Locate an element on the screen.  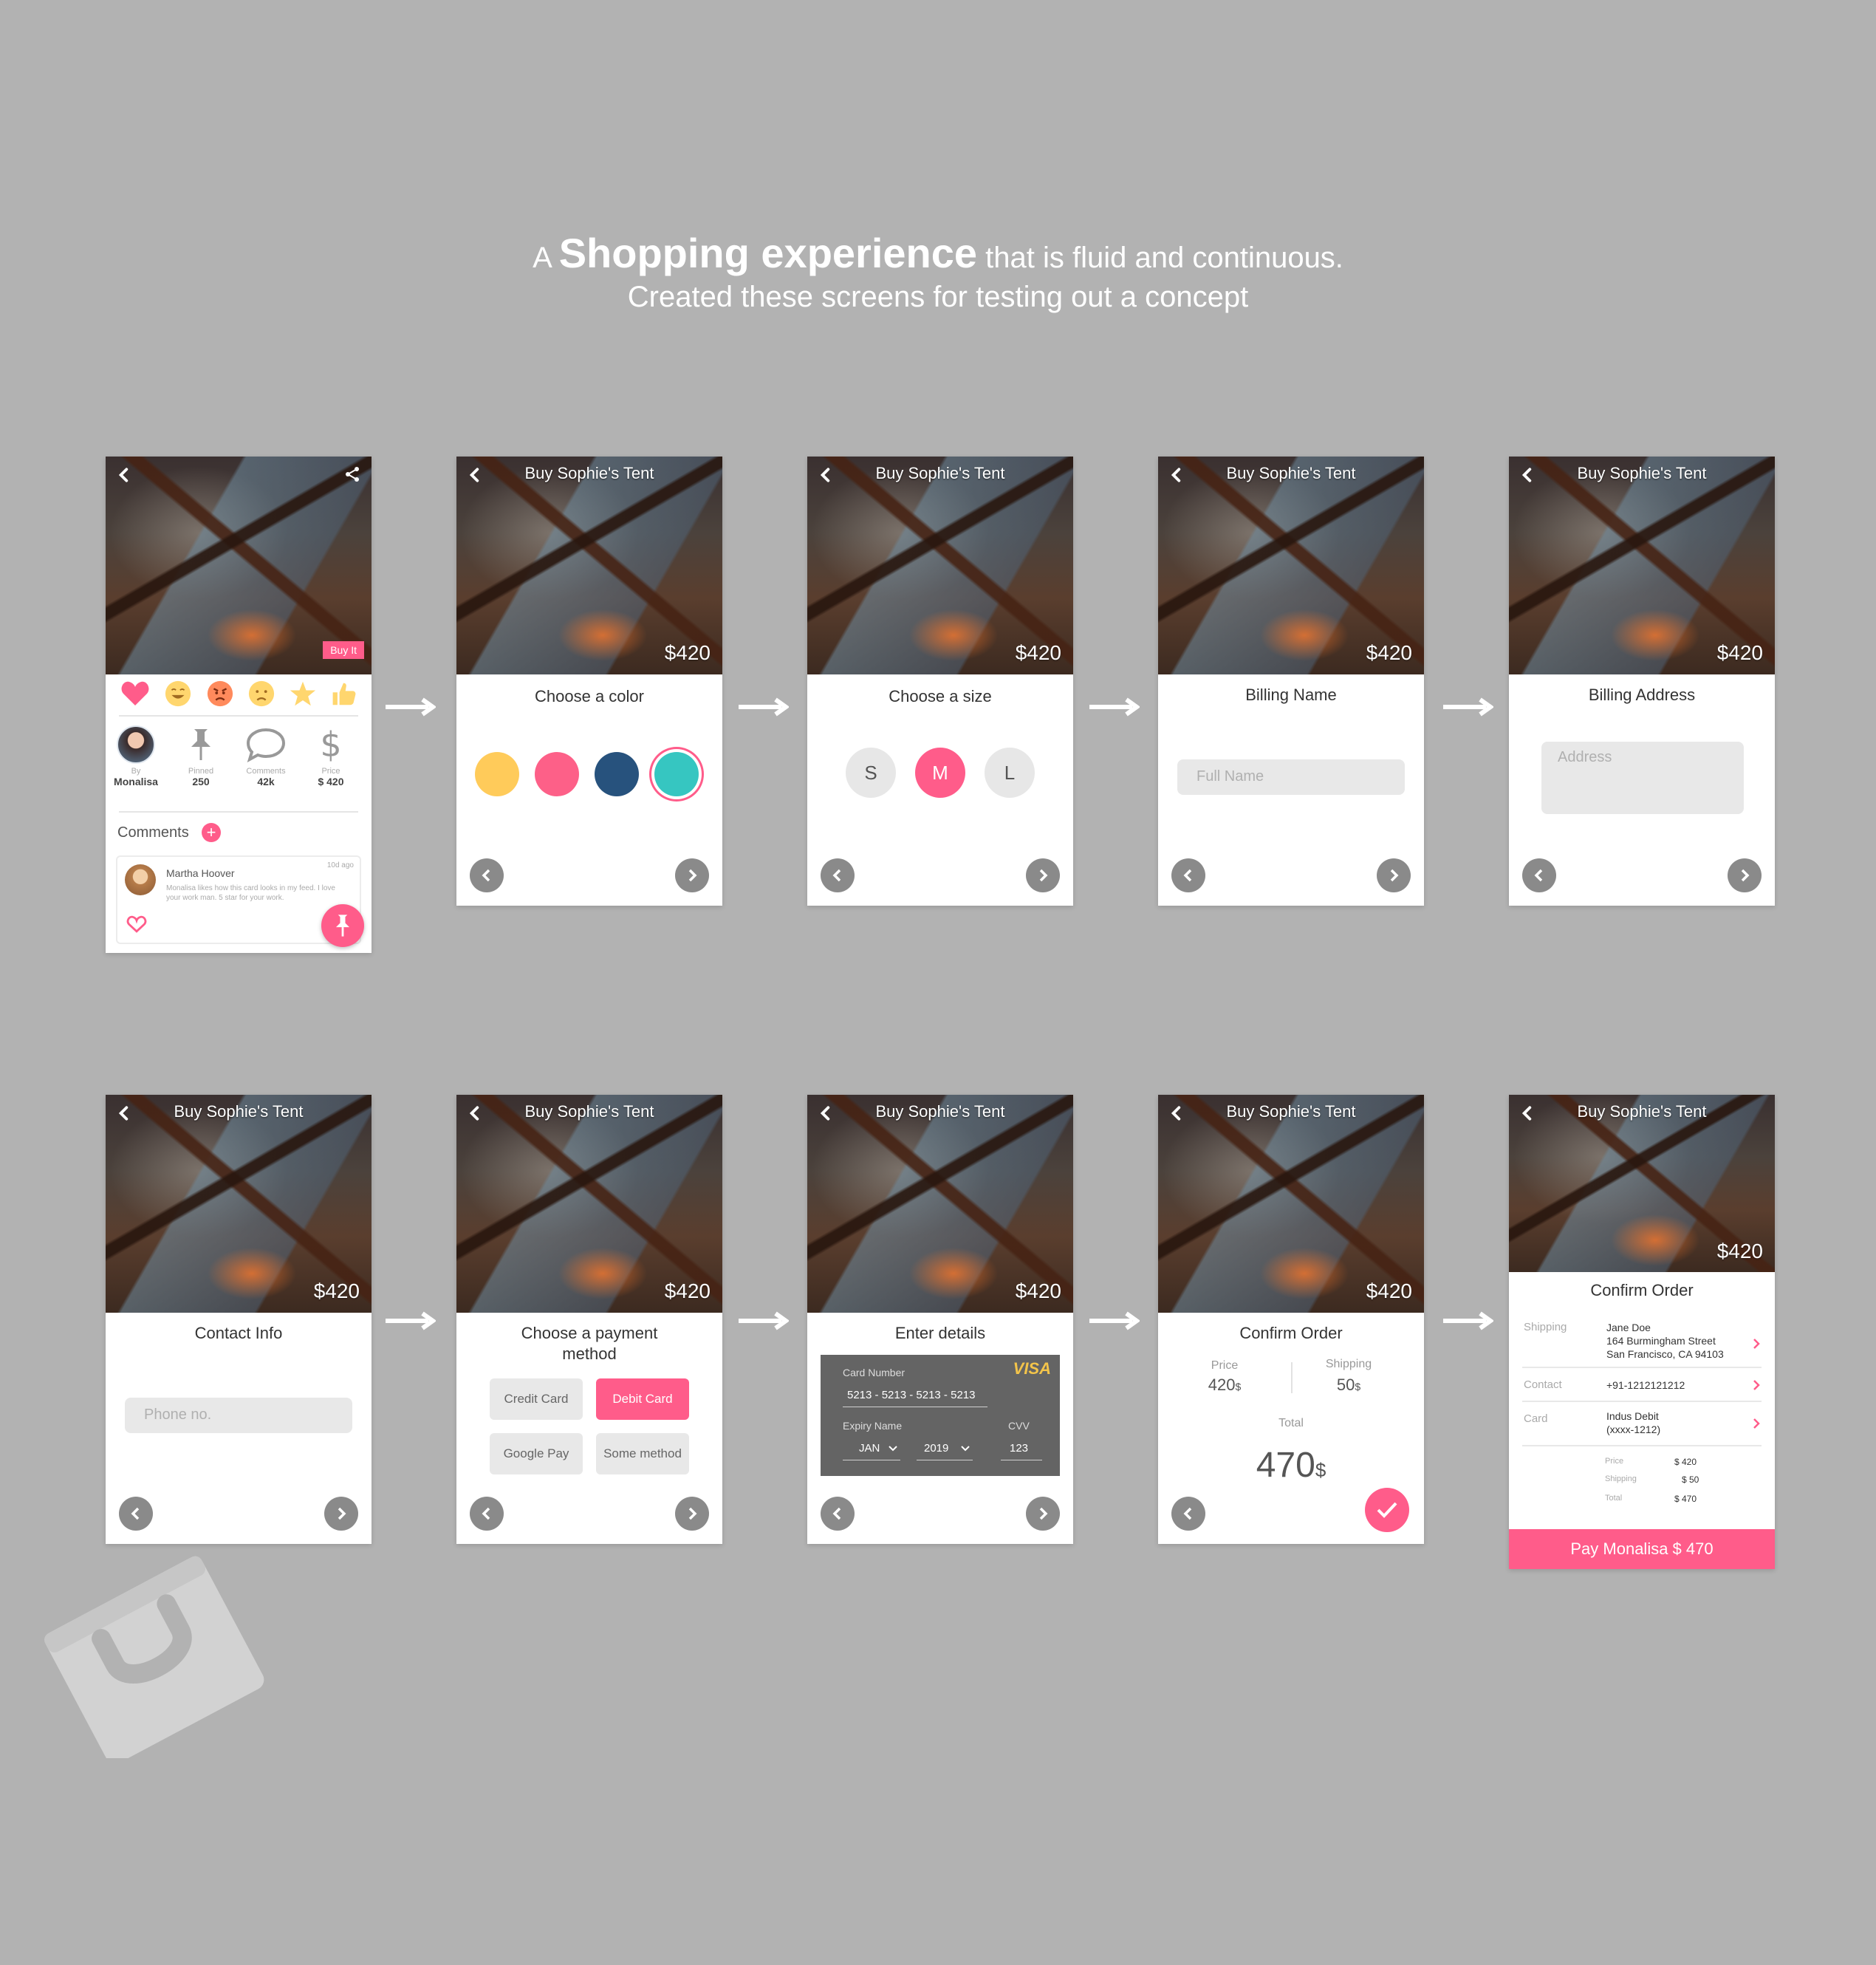
stat-by: By Monalisa is located at coordinates (136, 756).